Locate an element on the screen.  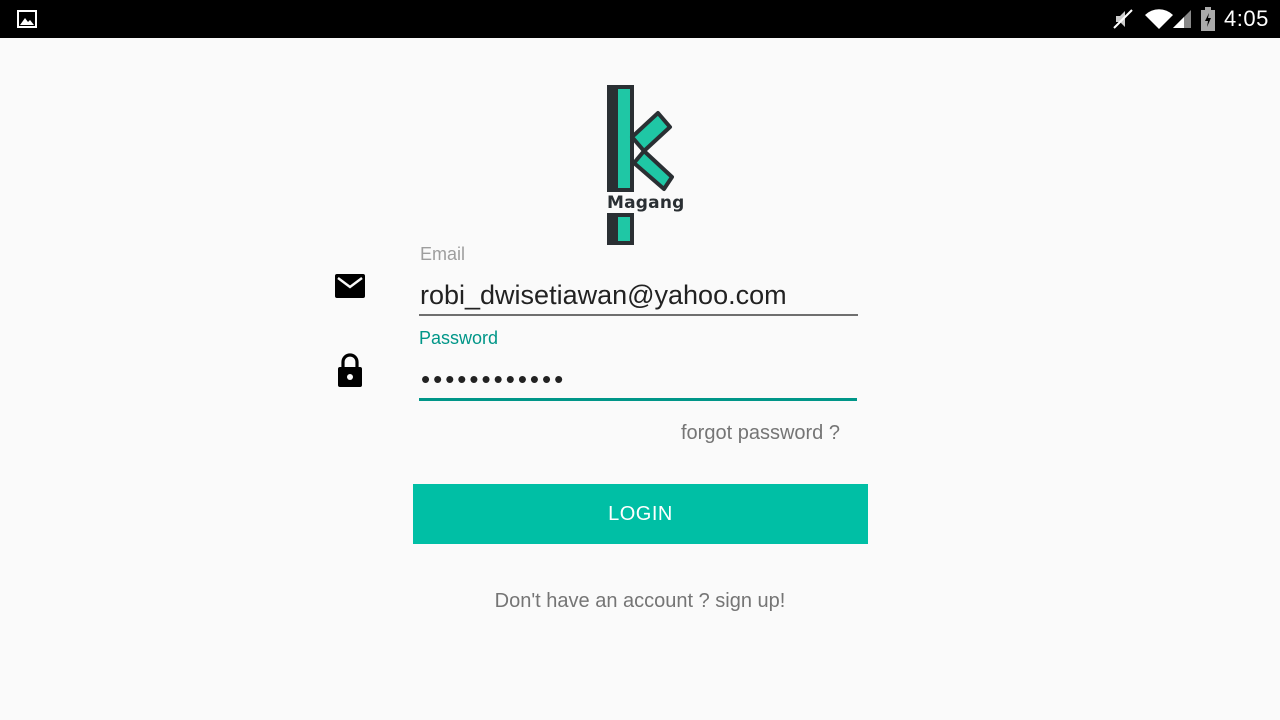
email-label: Email is located at coordinates (443, 254).